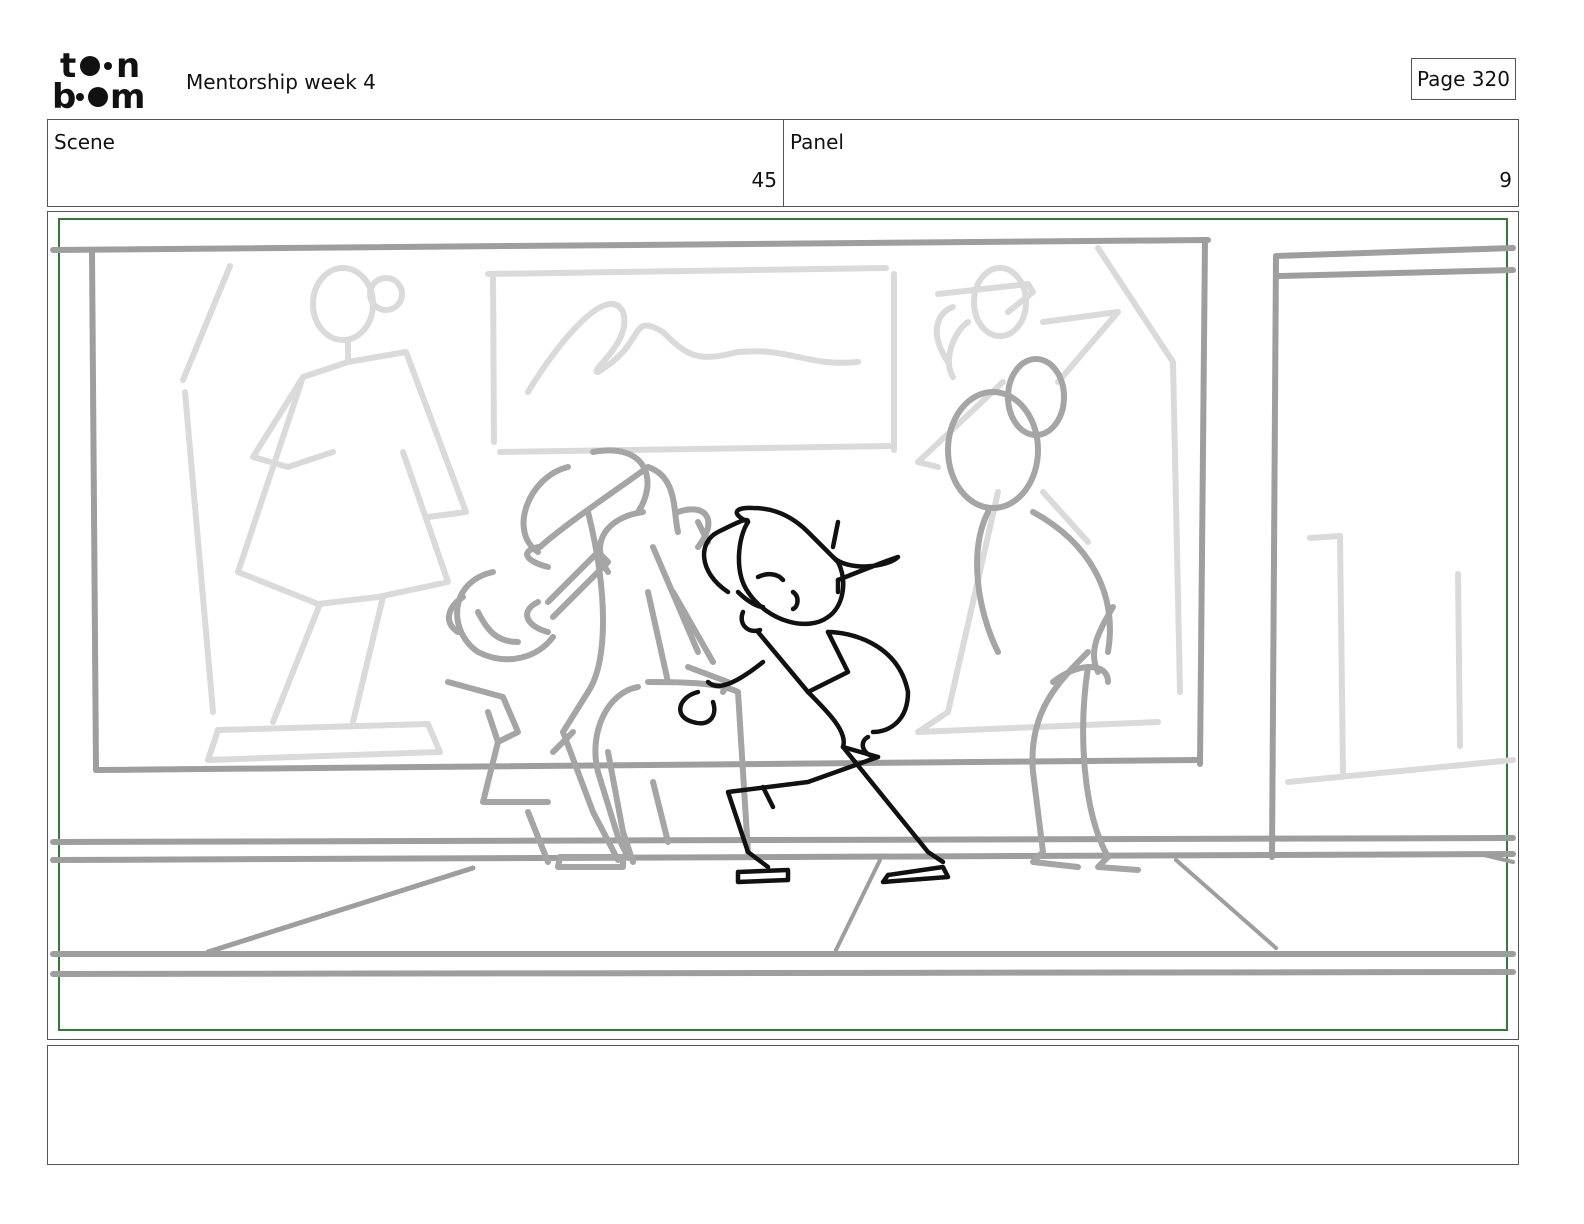 The height and width of the screenshot is (1224, 1584). Describe the element at coordinates (64, 94) in the screenshot. I see `svg-text: b` at that location.